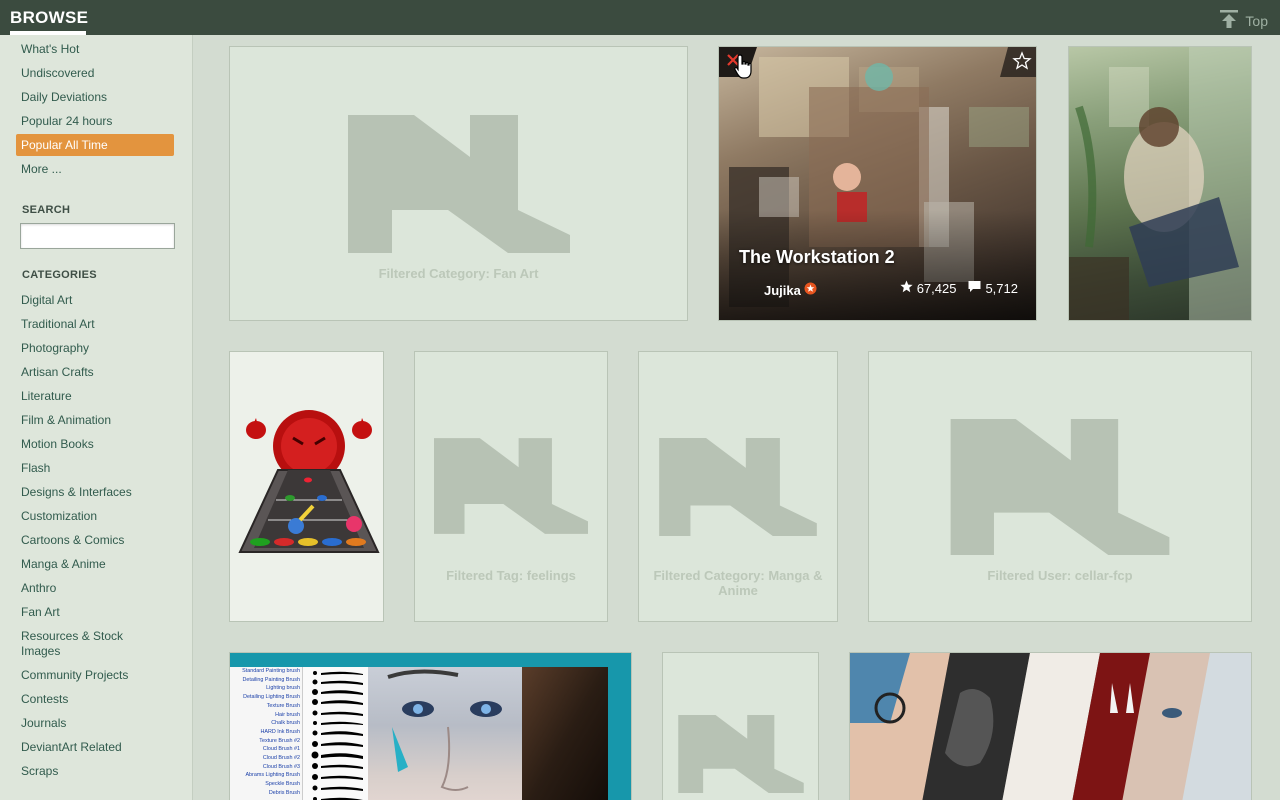 This screenshot has height=800, width=1280. What do you see at coordinates (101, 675) in the screenshot?
I see `category-community-projects: Community Projects` at bounding box center [101, 675].